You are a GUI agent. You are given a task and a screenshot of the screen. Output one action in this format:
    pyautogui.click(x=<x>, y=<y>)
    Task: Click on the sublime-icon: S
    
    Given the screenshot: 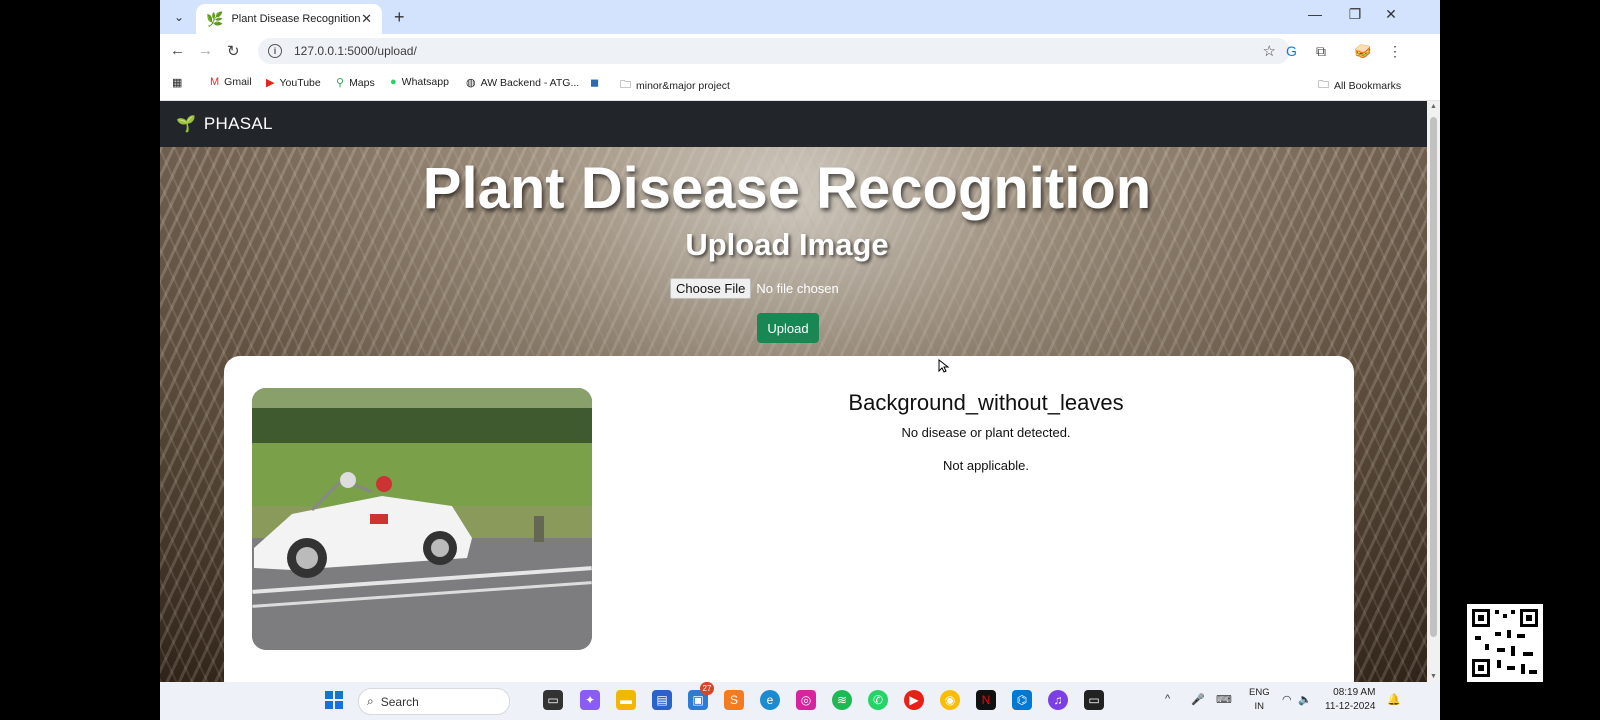 What is the action you would take?
    pyautogui.click(x=734, y=700)
    